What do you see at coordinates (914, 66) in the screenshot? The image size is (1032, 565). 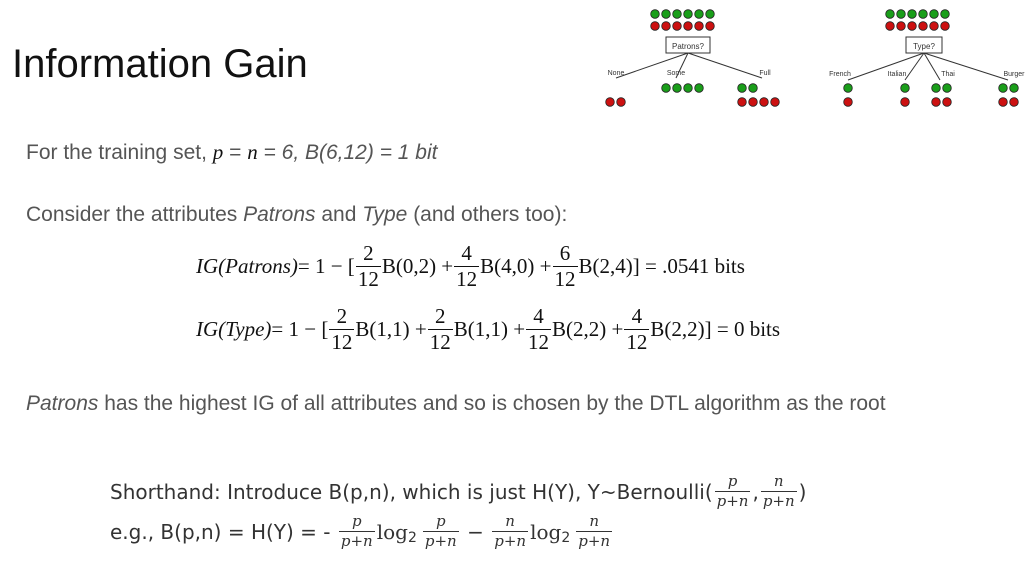 I see `type-branch-line-italian` at bounding box center [914, 66].